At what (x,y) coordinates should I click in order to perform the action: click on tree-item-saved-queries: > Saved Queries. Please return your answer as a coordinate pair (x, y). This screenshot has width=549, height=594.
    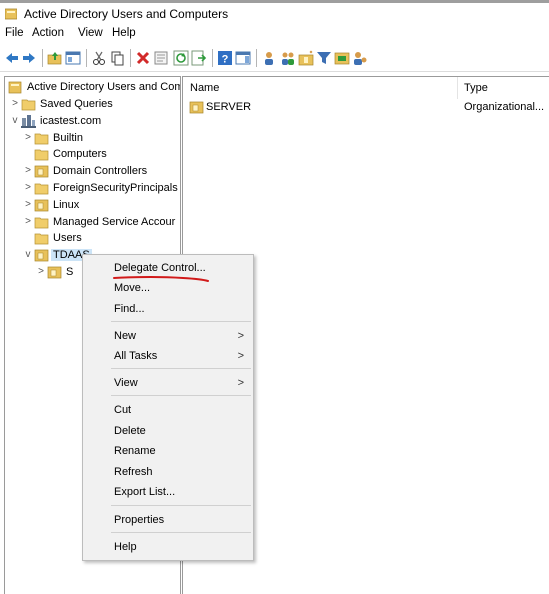
    Looking at the image, I should click on (95, 104).